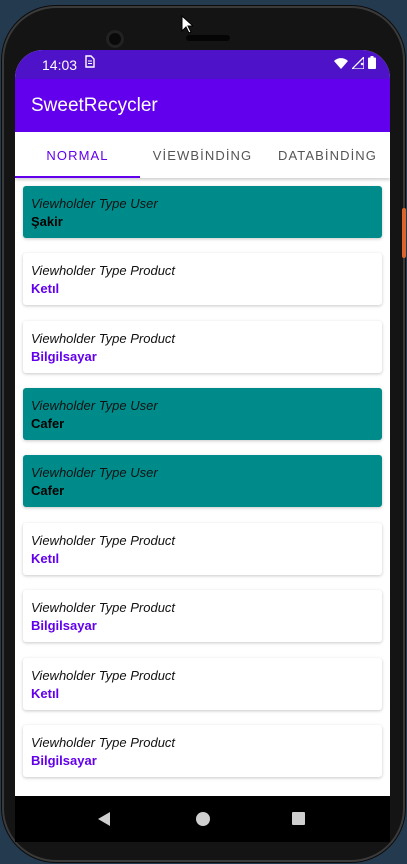 This screenshot has height=864, width=407. I want to click on back-triangle-icon, so click(104, 819).